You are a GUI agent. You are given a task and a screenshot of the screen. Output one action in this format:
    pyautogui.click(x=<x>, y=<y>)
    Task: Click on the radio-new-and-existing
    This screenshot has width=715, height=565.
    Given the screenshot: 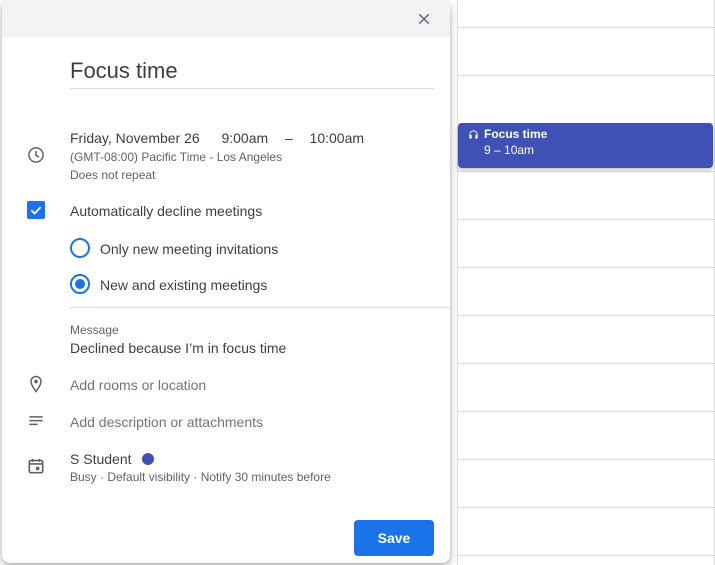 What is the action you would take?
    pyautogui.click(x=80, y=284)
    